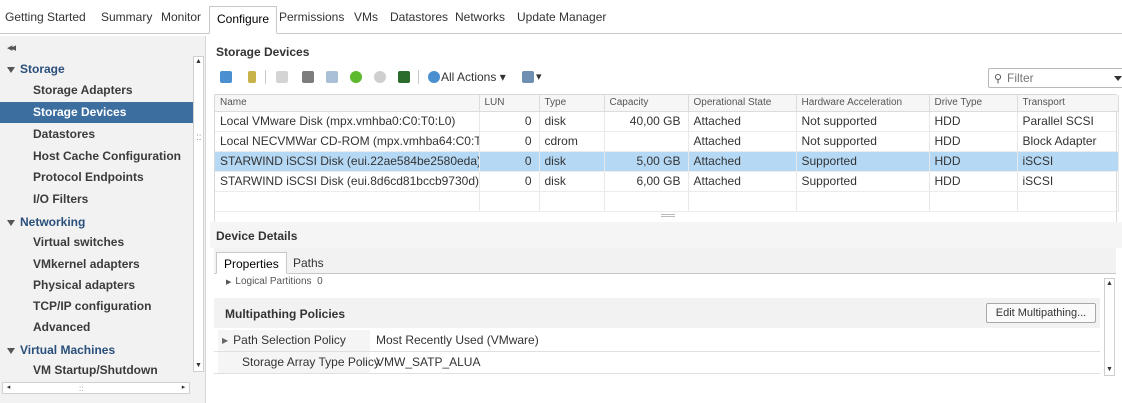  Describe the element at coordinates (332, 77) in the screenshot. I see `rename-icon` at that location.